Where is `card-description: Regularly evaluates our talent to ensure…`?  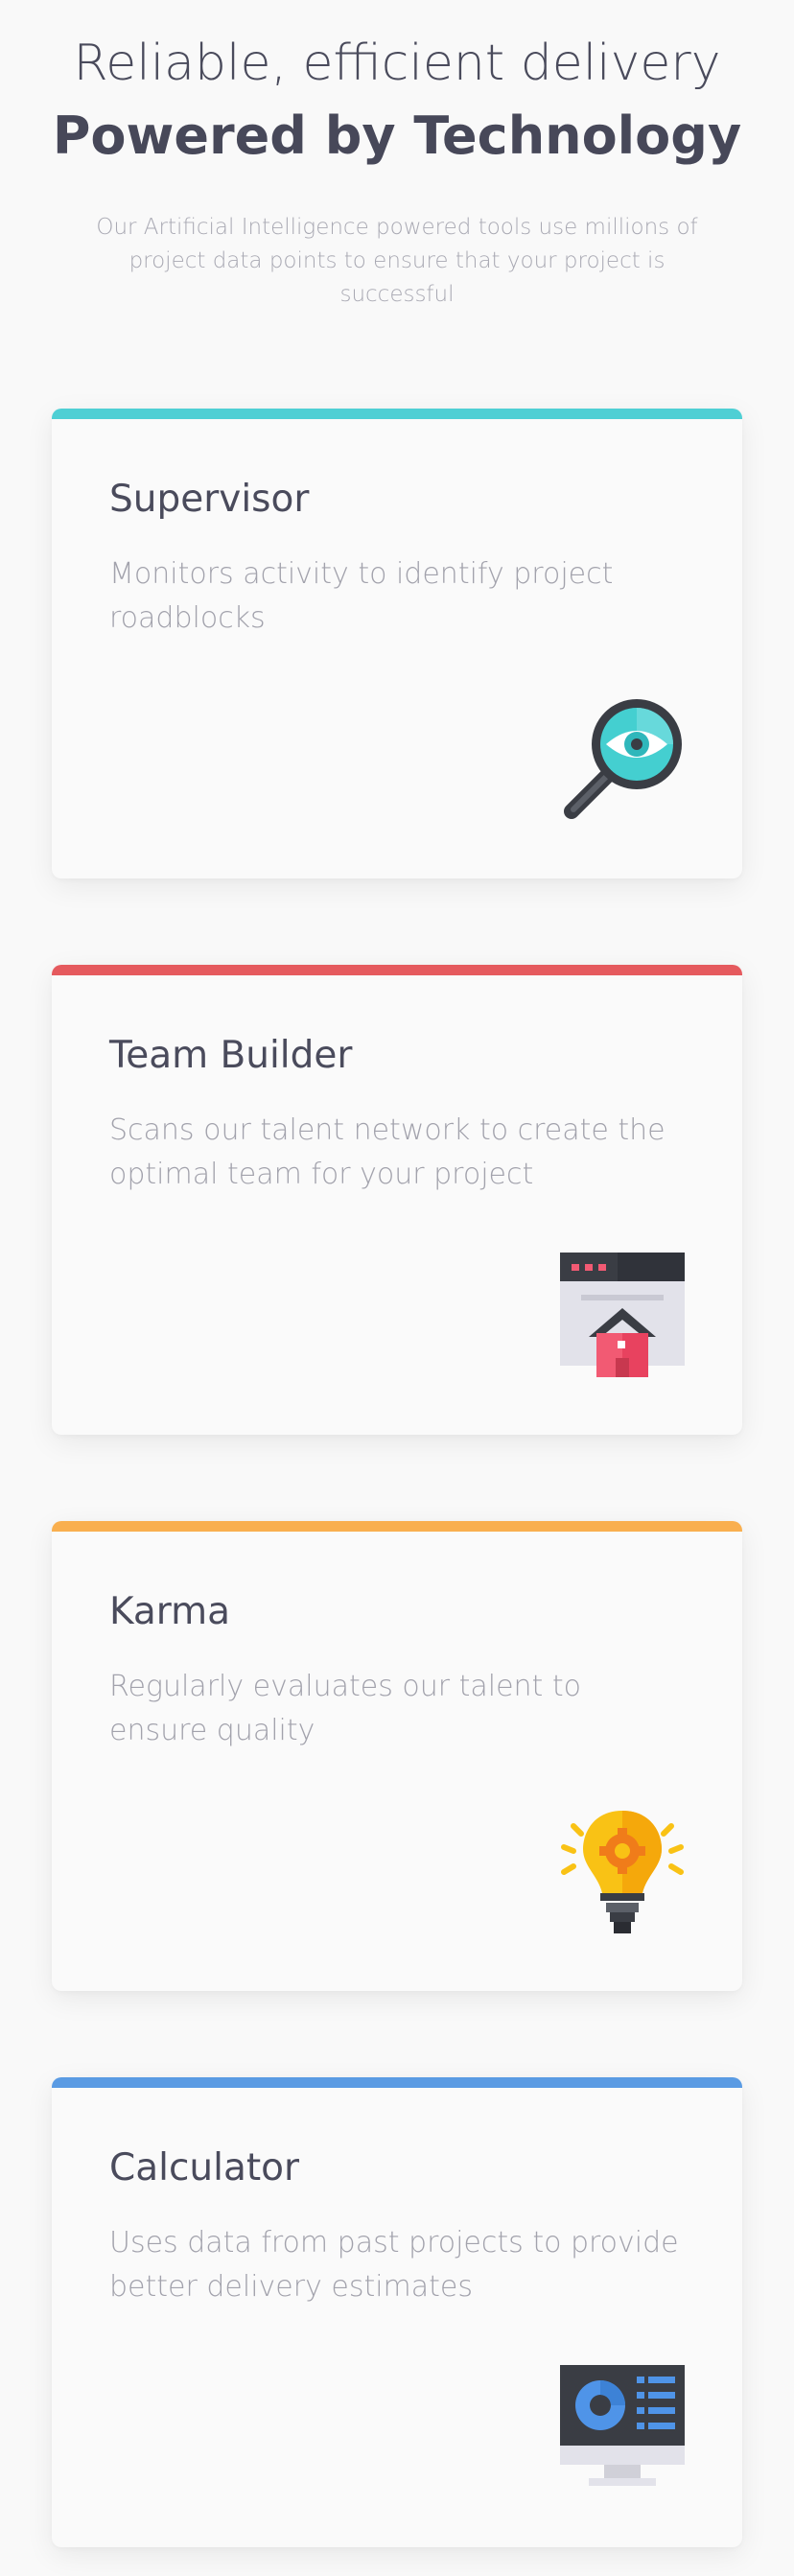
card-description: Regularly evaluates our talent to ensure… is located at coordinates (345, 1708).